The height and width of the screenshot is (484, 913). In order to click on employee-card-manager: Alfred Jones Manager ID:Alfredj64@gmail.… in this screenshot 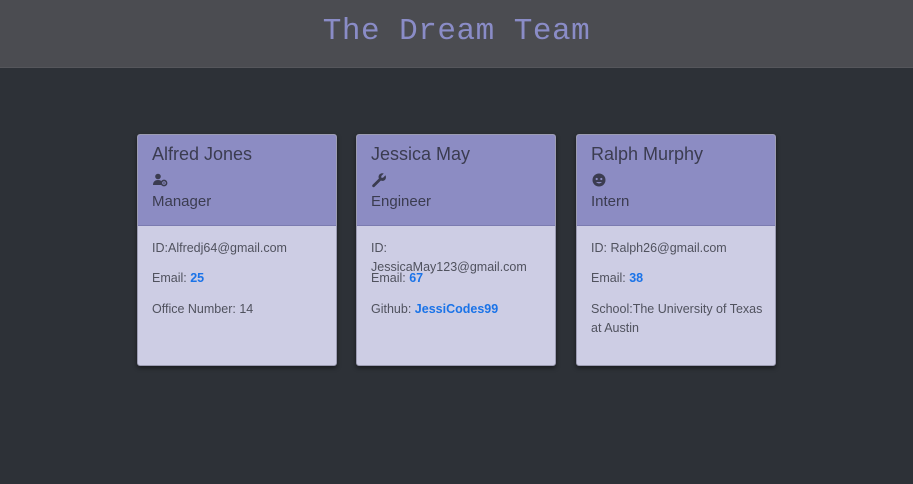, I will do `click(237, 250)`.